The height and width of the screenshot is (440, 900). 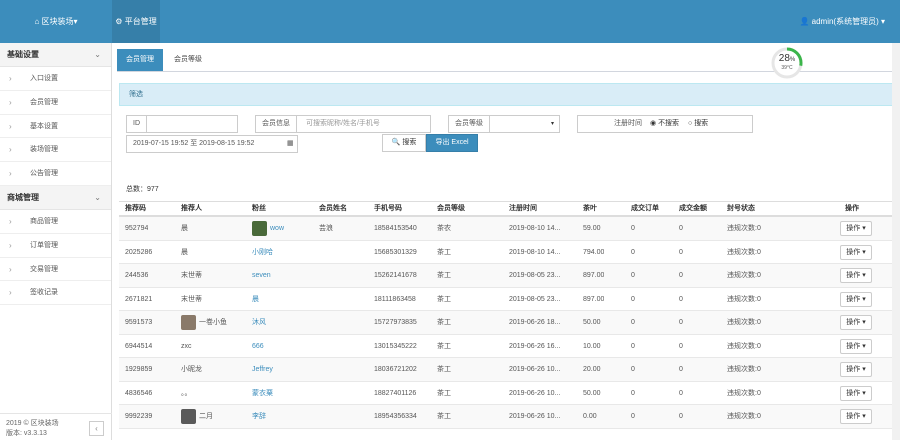 What do you see at coordinates (395, 393) in the screenshot?
I see `cell-text: 18827401126` at bounding box center [395, 393].